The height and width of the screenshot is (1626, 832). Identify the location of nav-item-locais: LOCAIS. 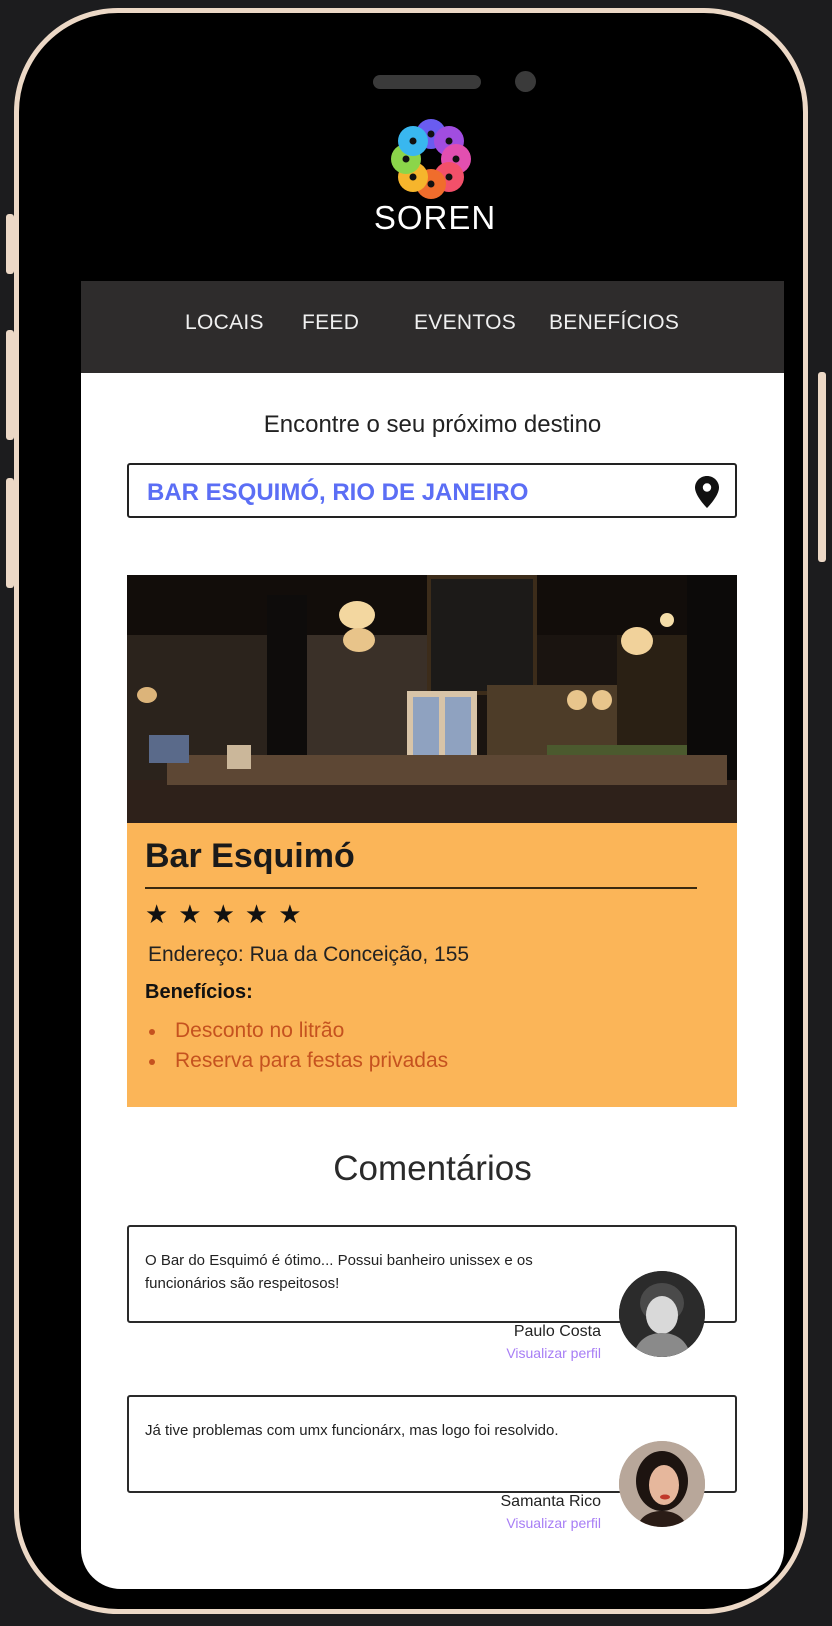
(224, 323).